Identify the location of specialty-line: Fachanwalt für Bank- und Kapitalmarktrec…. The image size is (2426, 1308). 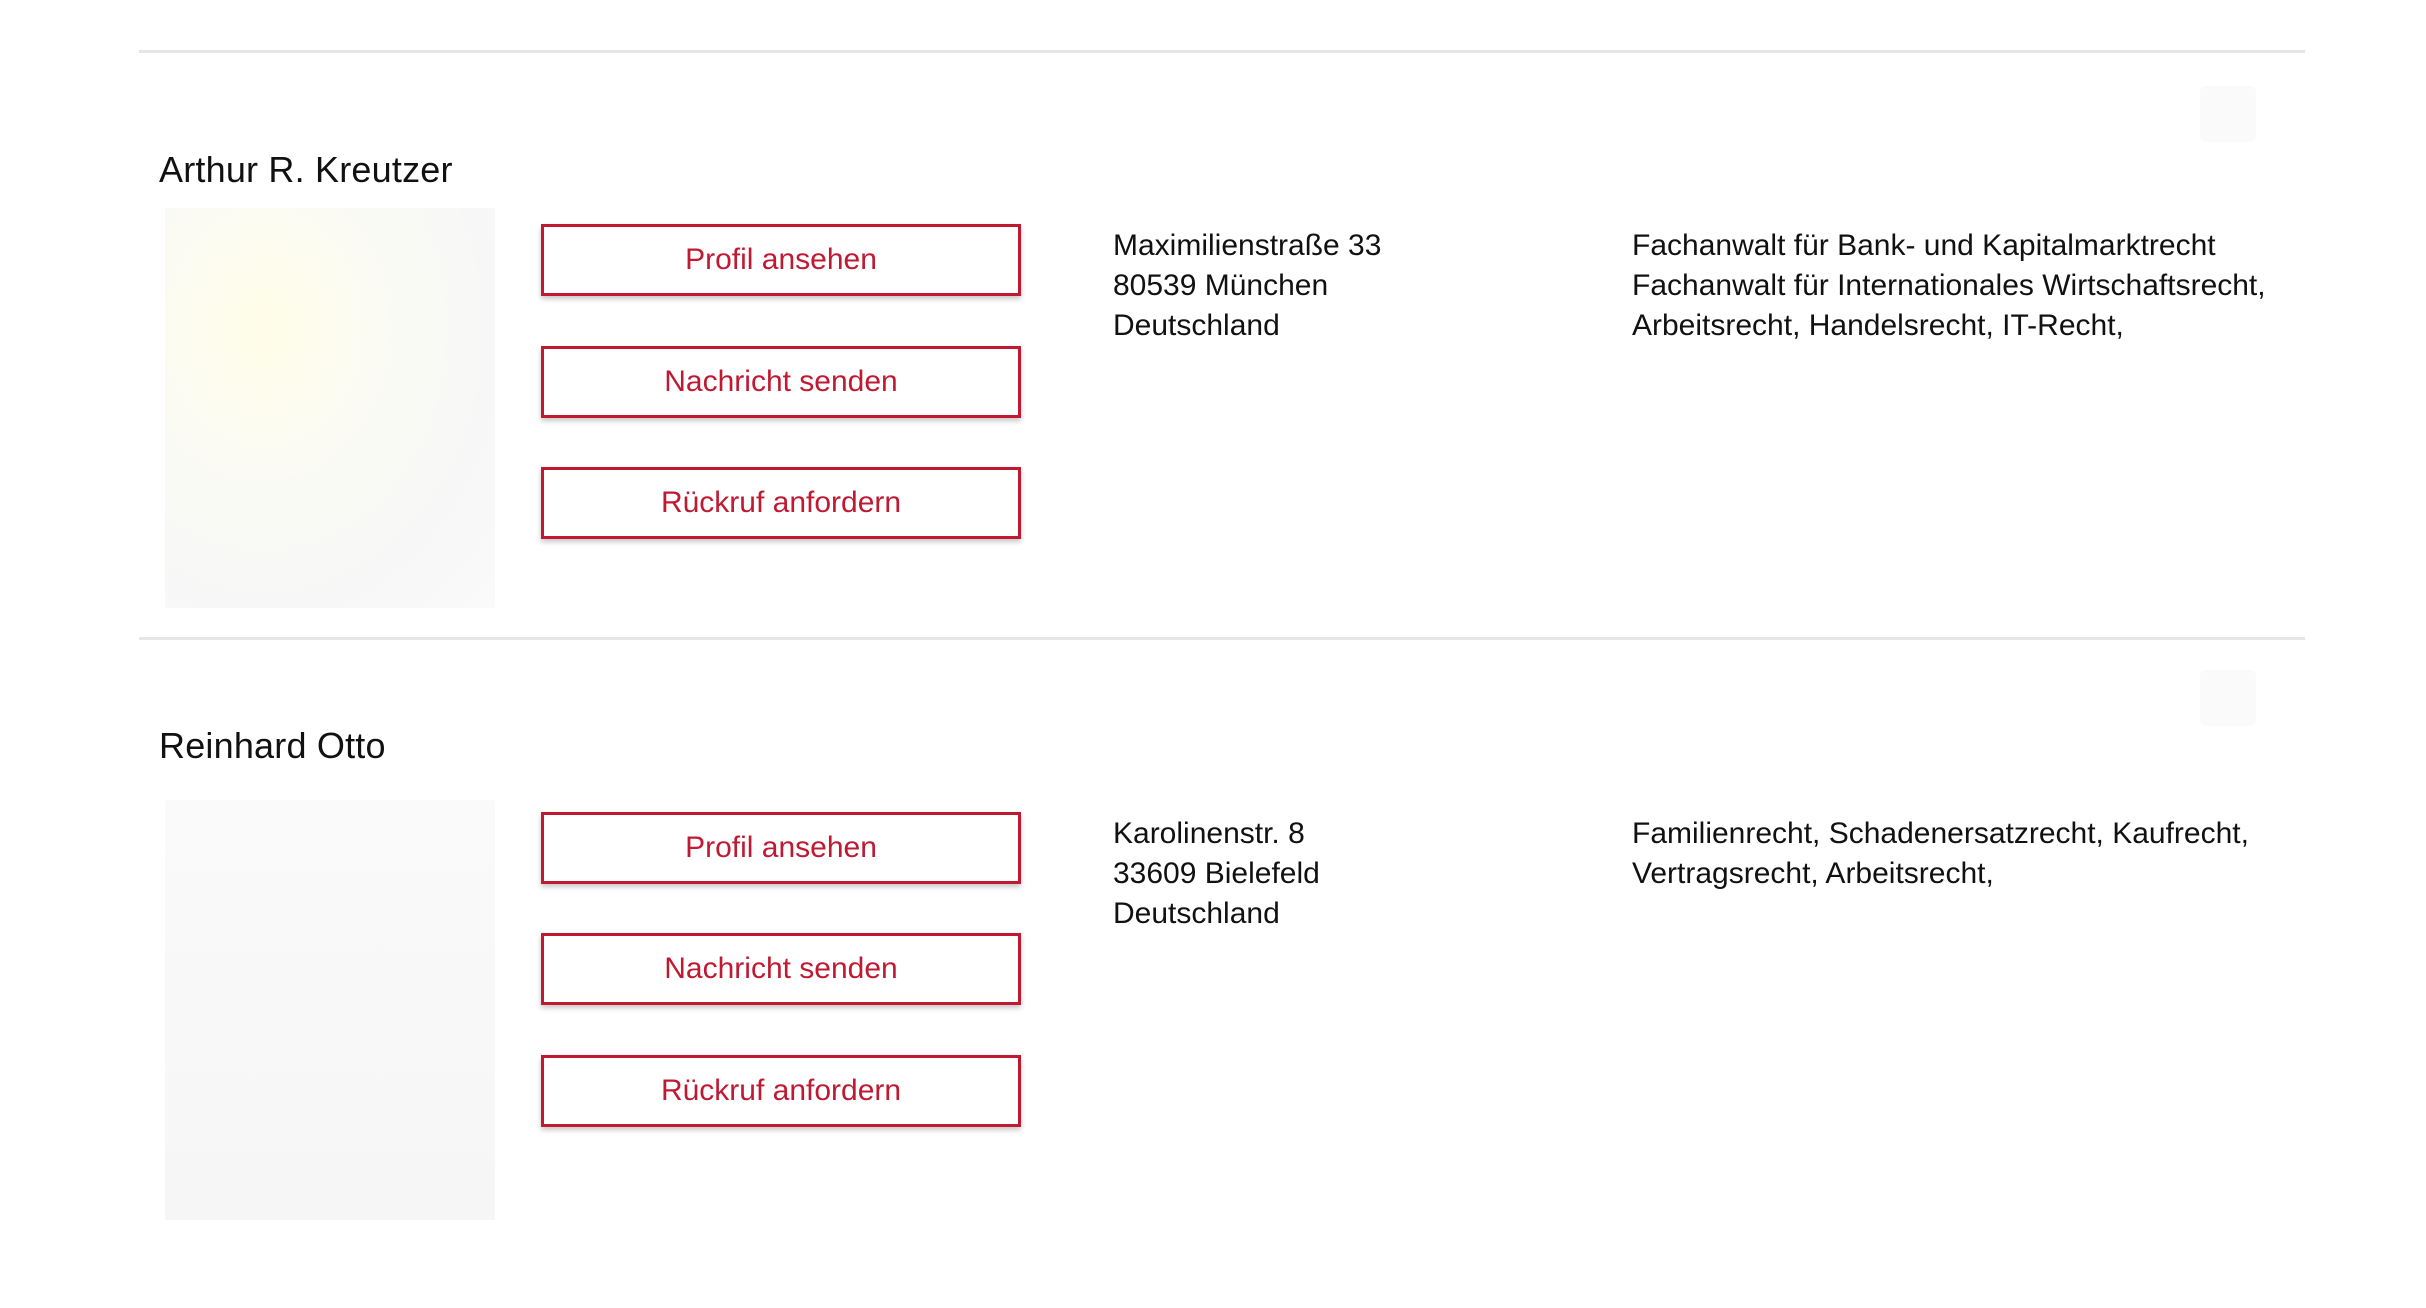
(1924, 245).